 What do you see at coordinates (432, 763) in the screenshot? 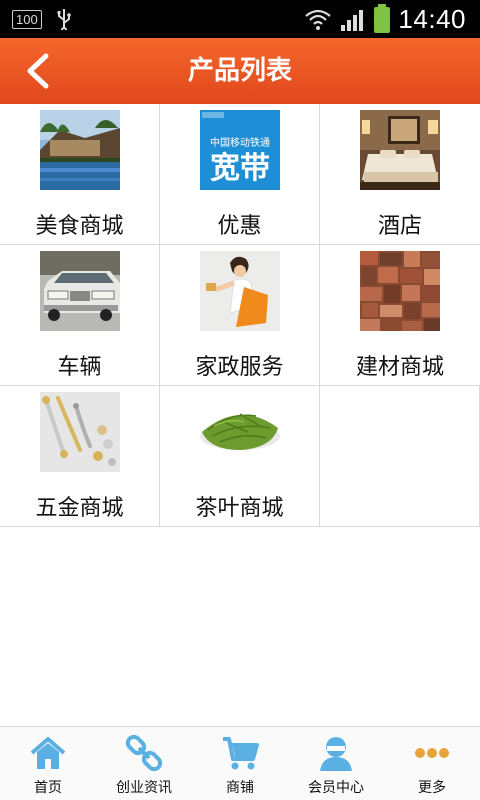
I see `tab-more: 更多` at bounding box center [432, 763].